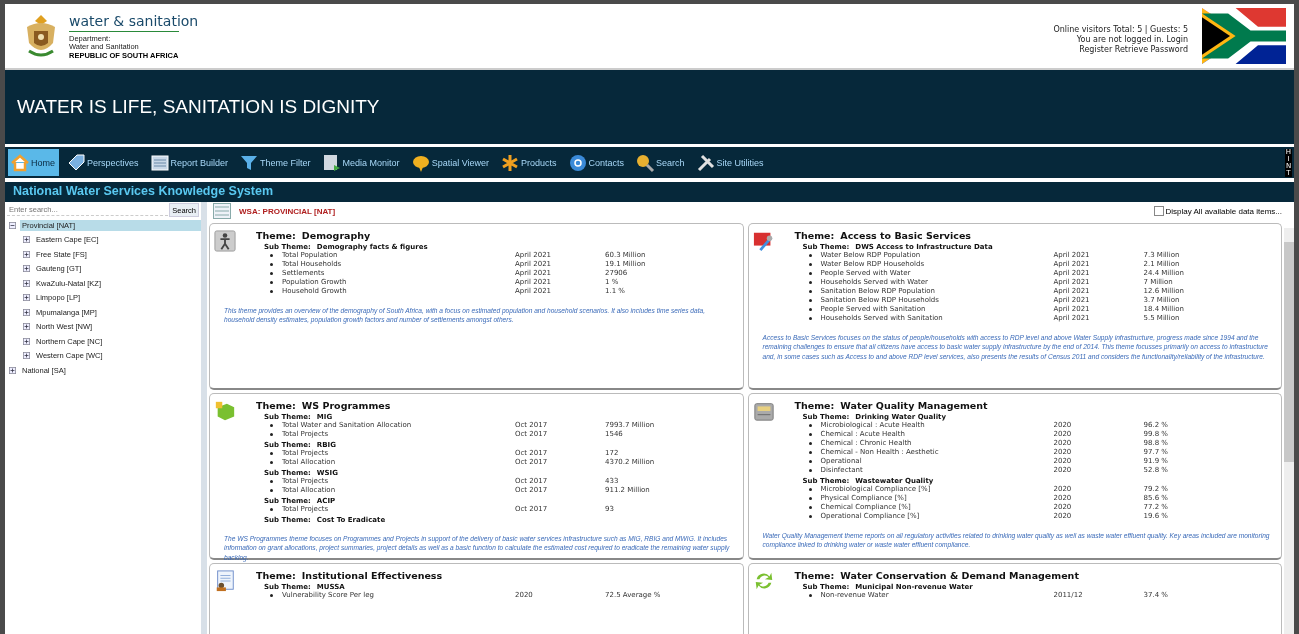 The width and height of the screenshot is (1299, 634). I want to click on nav-button: Report Builder, so click(190, 162).